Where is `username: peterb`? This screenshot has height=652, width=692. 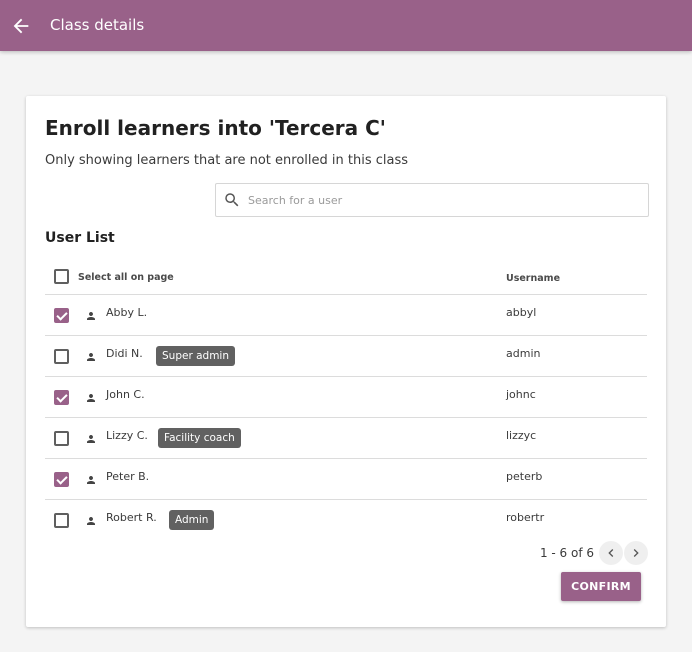
username: peterb is located at coordinates (524, 476).